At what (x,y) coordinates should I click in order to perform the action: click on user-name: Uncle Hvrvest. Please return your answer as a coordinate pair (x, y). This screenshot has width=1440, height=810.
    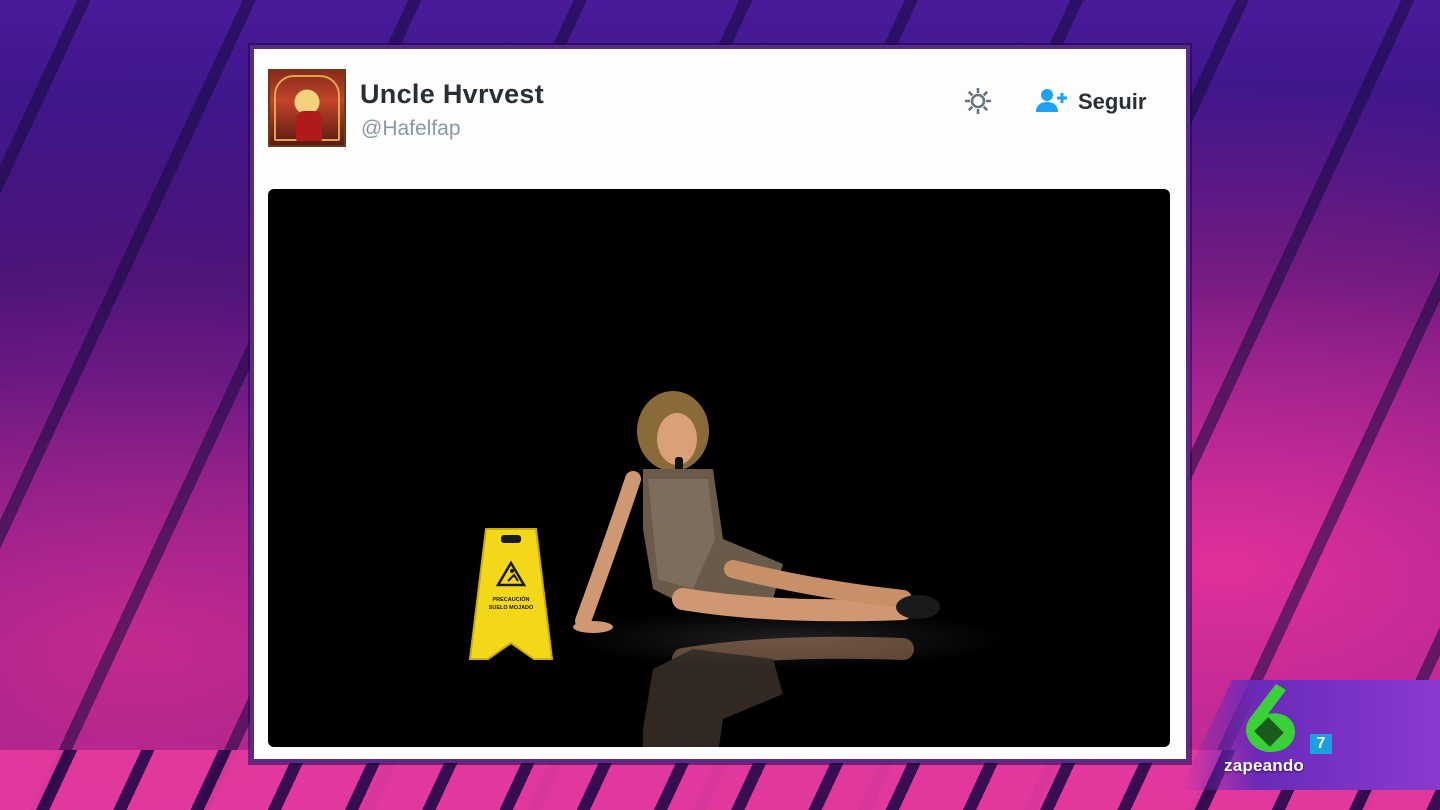
    Looking at the image, I should click on (452, 94).